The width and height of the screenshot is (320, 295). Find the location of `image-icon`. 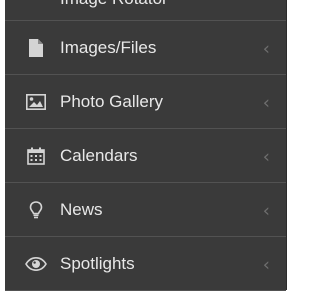

image-icon is located at coordinates (36, 102).